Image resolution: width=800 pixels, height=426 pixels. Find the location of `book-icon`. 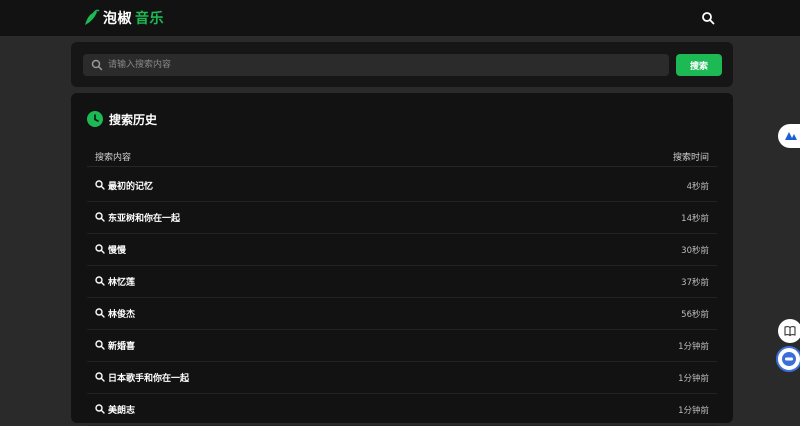

book-icon is located at coordinates (790, 331).